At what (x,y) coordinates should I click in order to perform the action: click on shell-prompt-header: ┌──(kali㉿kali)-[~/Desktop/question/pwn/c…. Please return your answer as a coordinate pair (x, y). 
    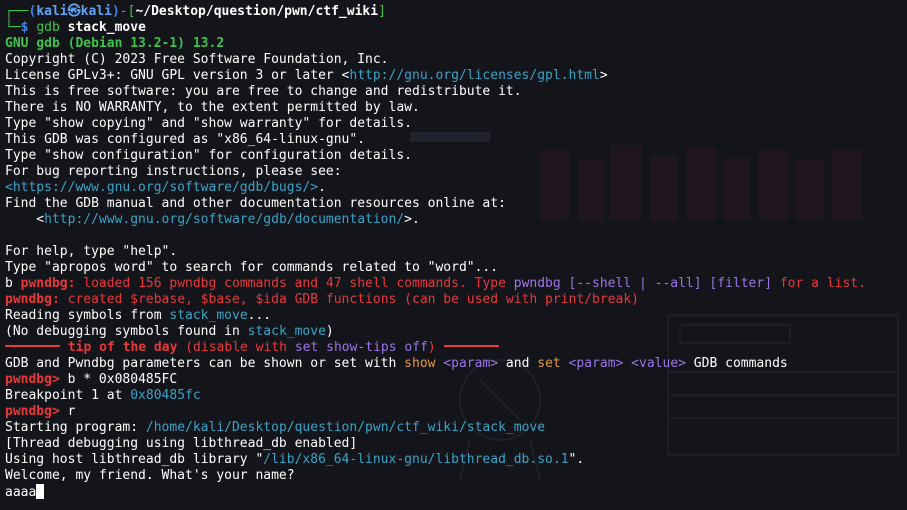
    Looking at the image, I should click on (456, 12).